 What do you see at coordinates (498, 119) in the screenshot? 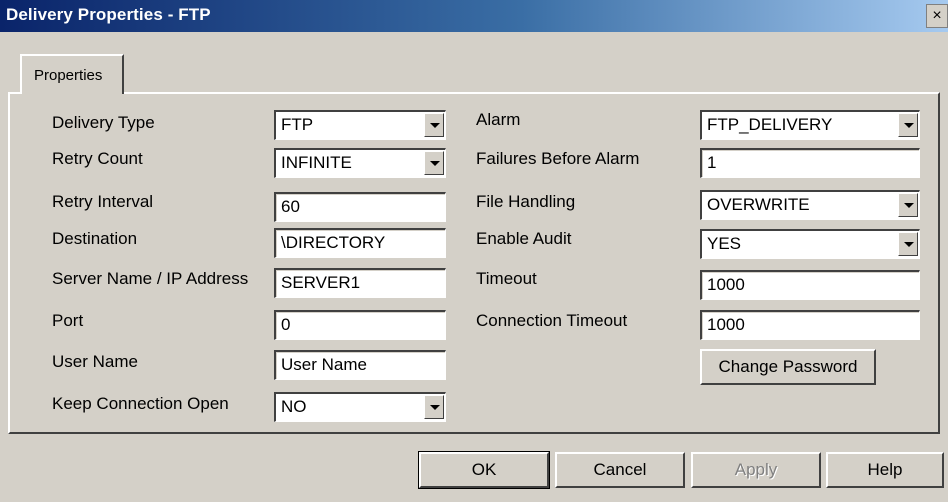
I see `alarm-label: Alarm` at bounding box center [498, 119].